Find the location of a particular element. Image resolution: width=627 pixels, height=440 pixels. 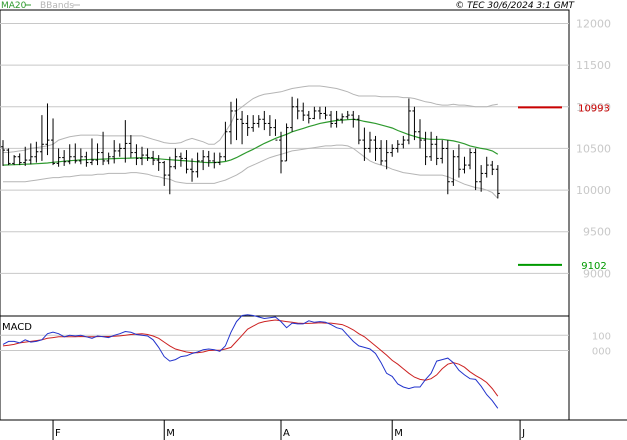

month-label: F is located at coordinates (58, 433).